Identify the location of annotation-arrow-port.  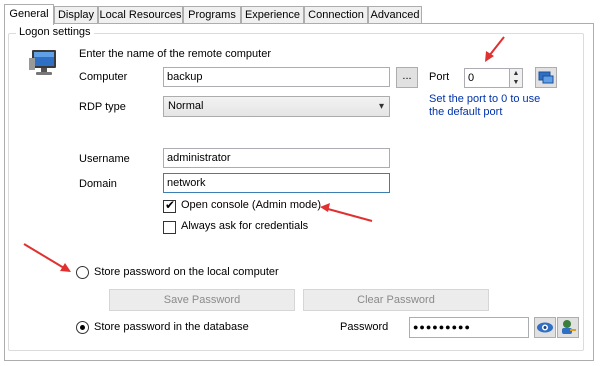
(495, 49).